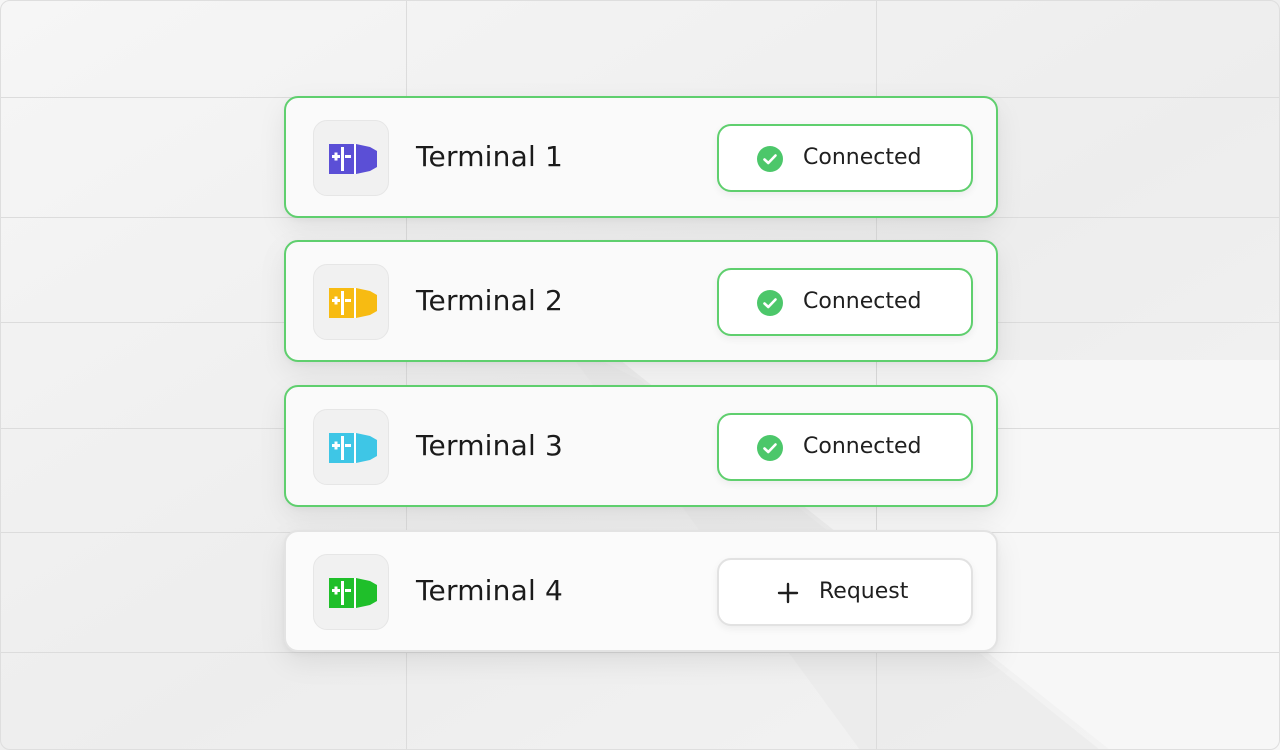 The width and height of the screenshot is (1280, 750). I want to click on terminal-card: Terminal 2 Connected, so click(641, 301).